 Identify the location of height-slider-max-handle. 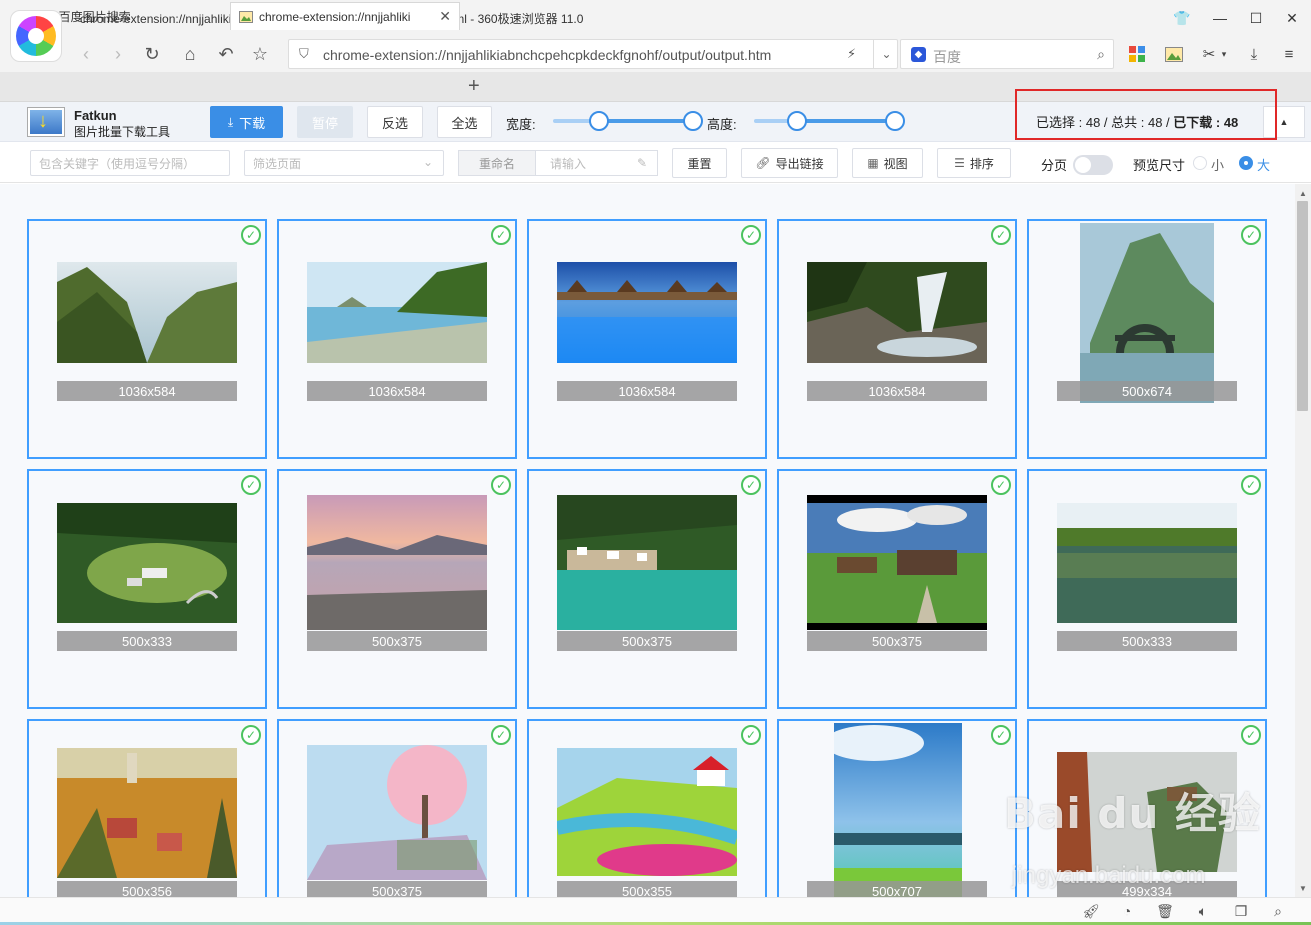
(895, 121).